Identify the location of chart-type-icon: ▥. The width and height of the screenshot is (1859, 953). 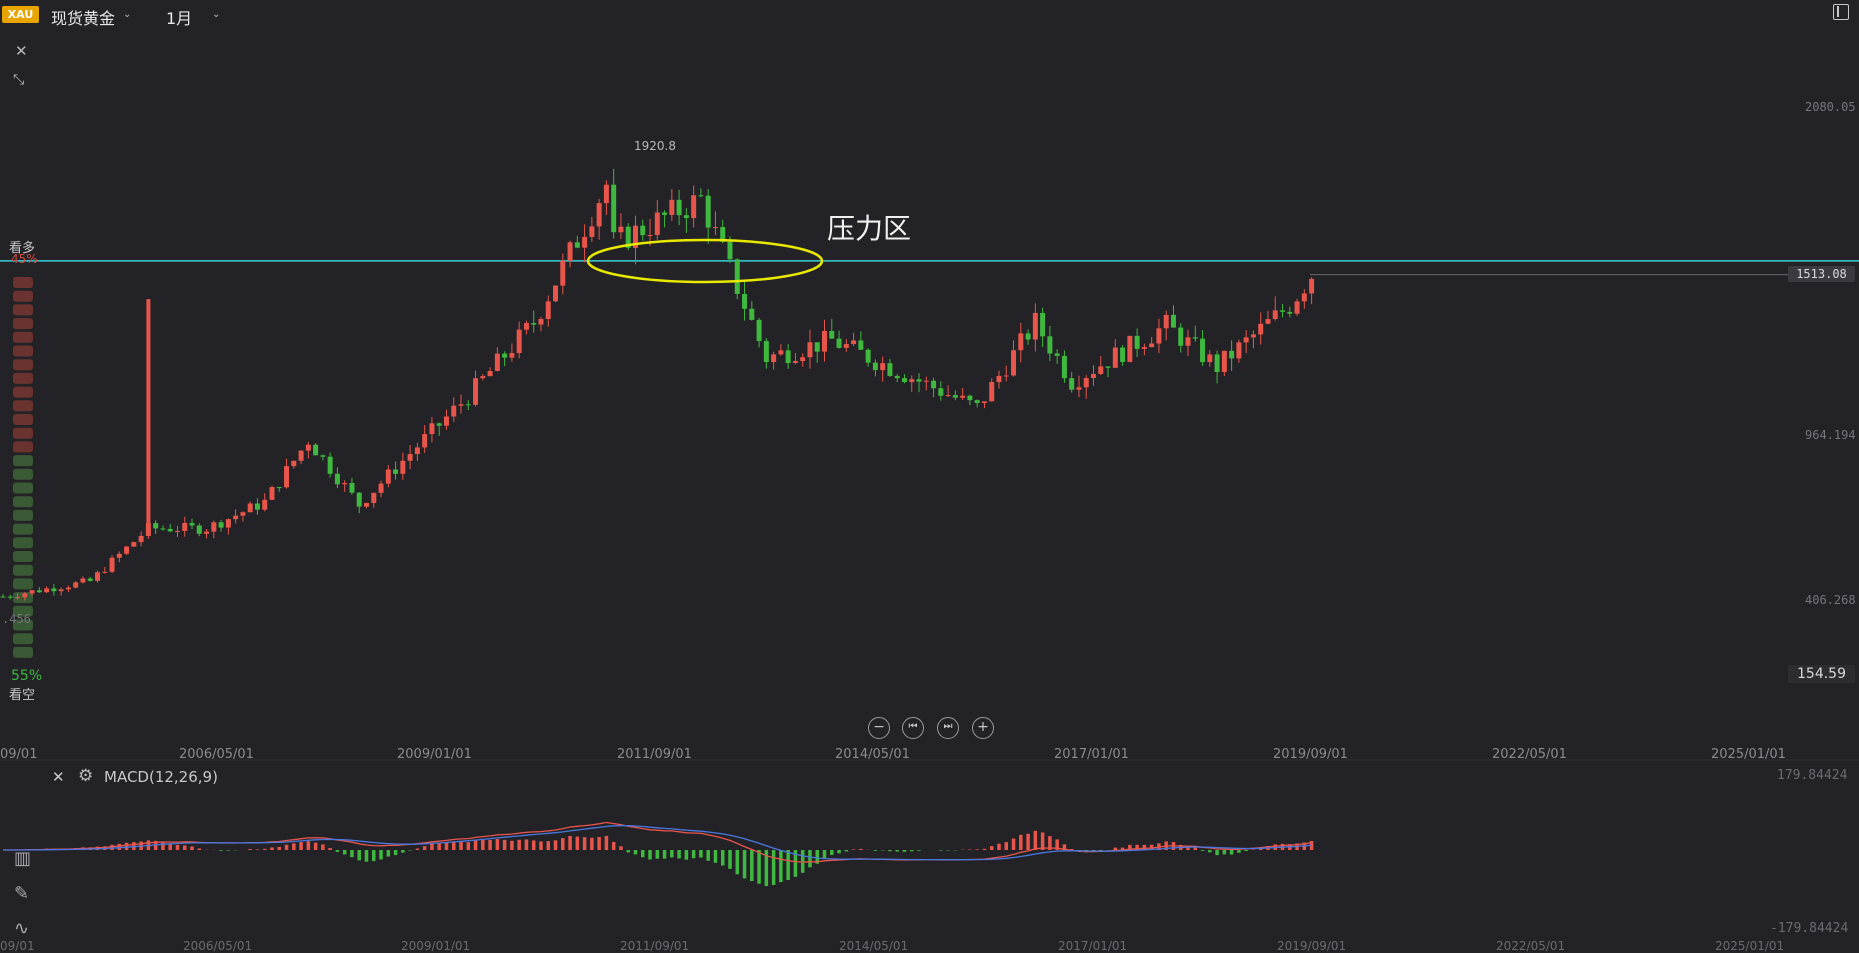
(22, 858).